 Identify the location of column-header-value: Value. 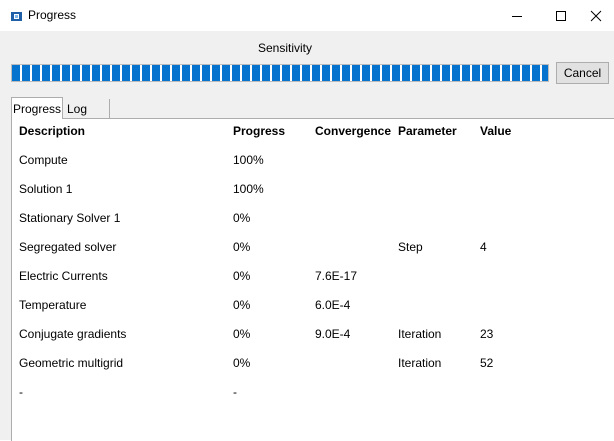
(496, 131).